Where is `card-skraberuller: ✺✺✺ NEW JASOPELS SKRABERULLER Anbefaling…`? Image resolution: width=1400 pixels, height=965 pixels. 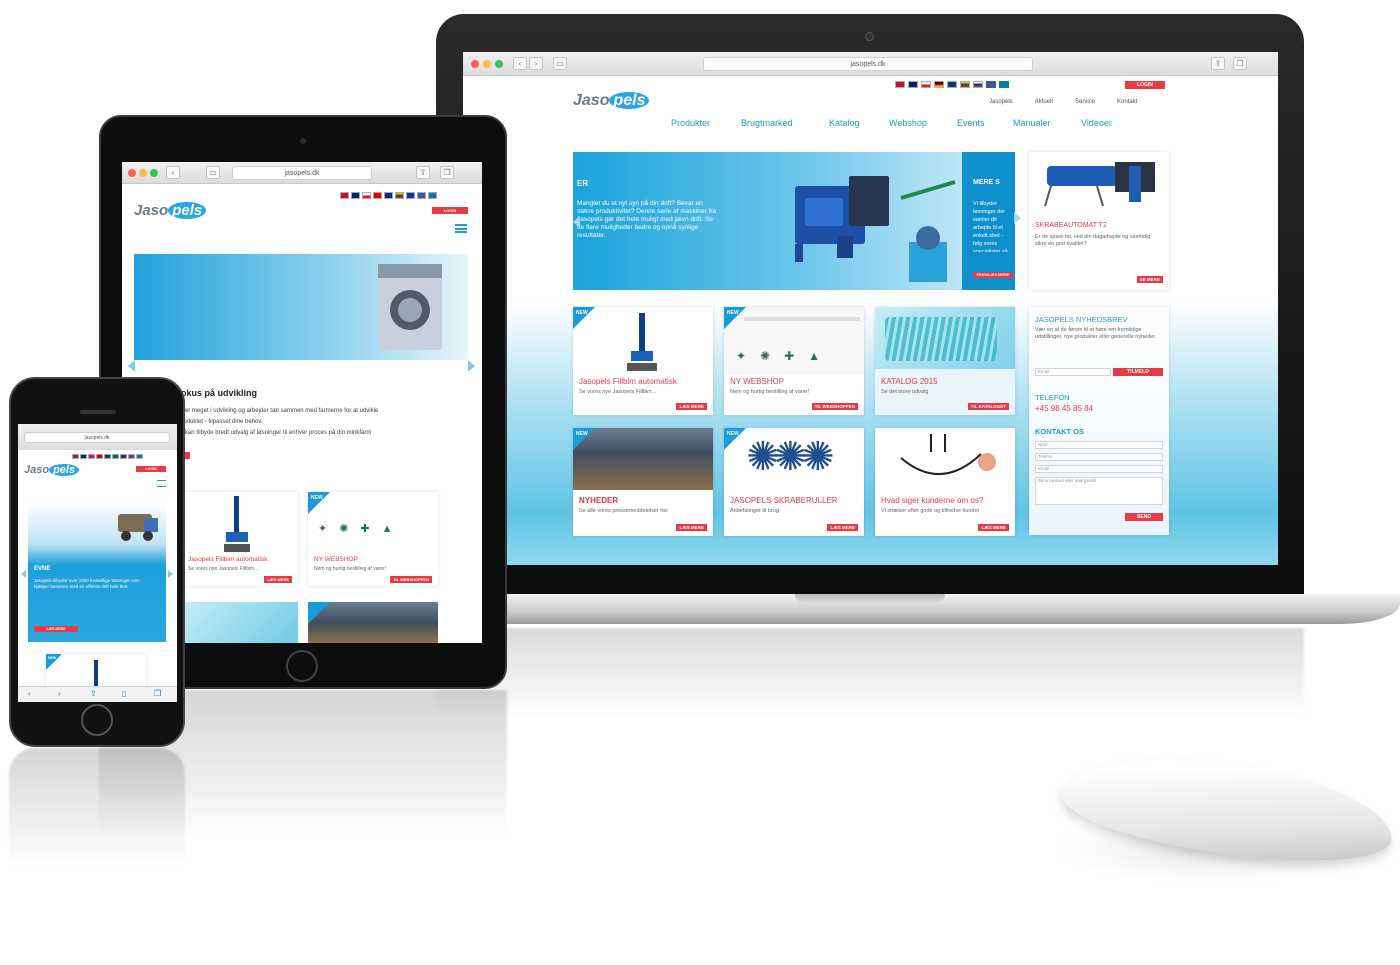
card-skraberuller: ✺✺✺ NEW JASOPELS SKRABERULLER Anbefaling… is located at coordinates (794, 482).